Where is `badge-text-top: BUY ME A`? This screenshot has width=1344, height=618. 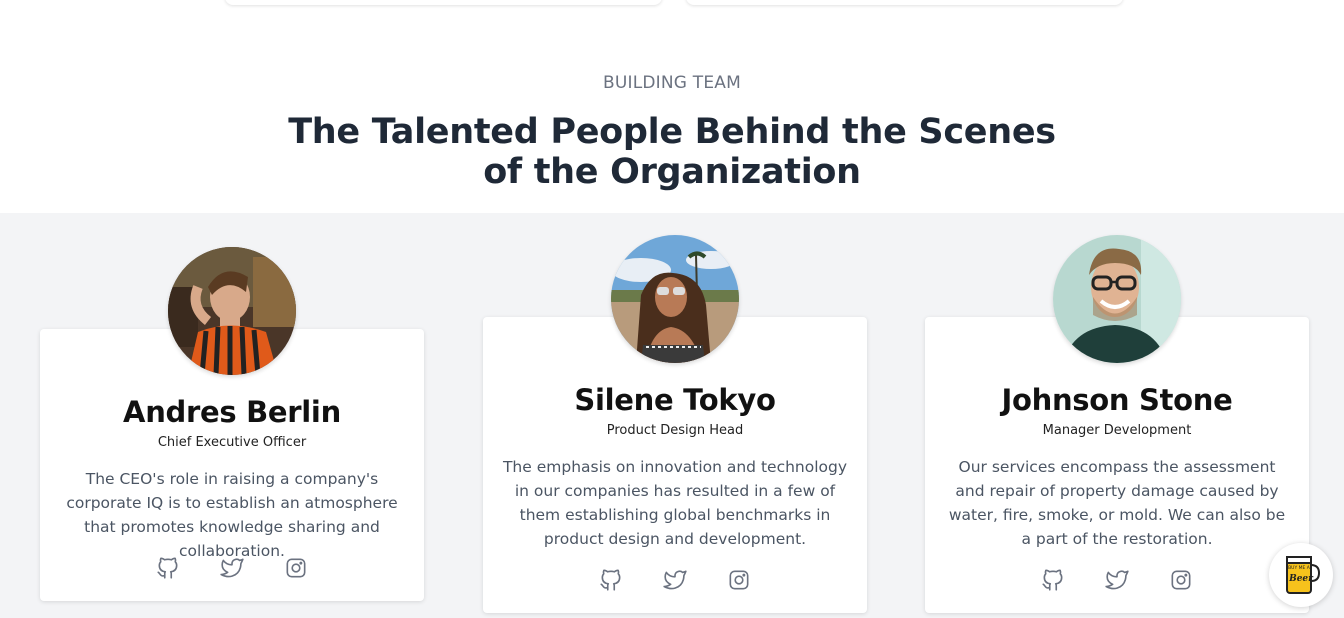
badge-text-top: BUY ME A is located at coordinates (1299, 568).